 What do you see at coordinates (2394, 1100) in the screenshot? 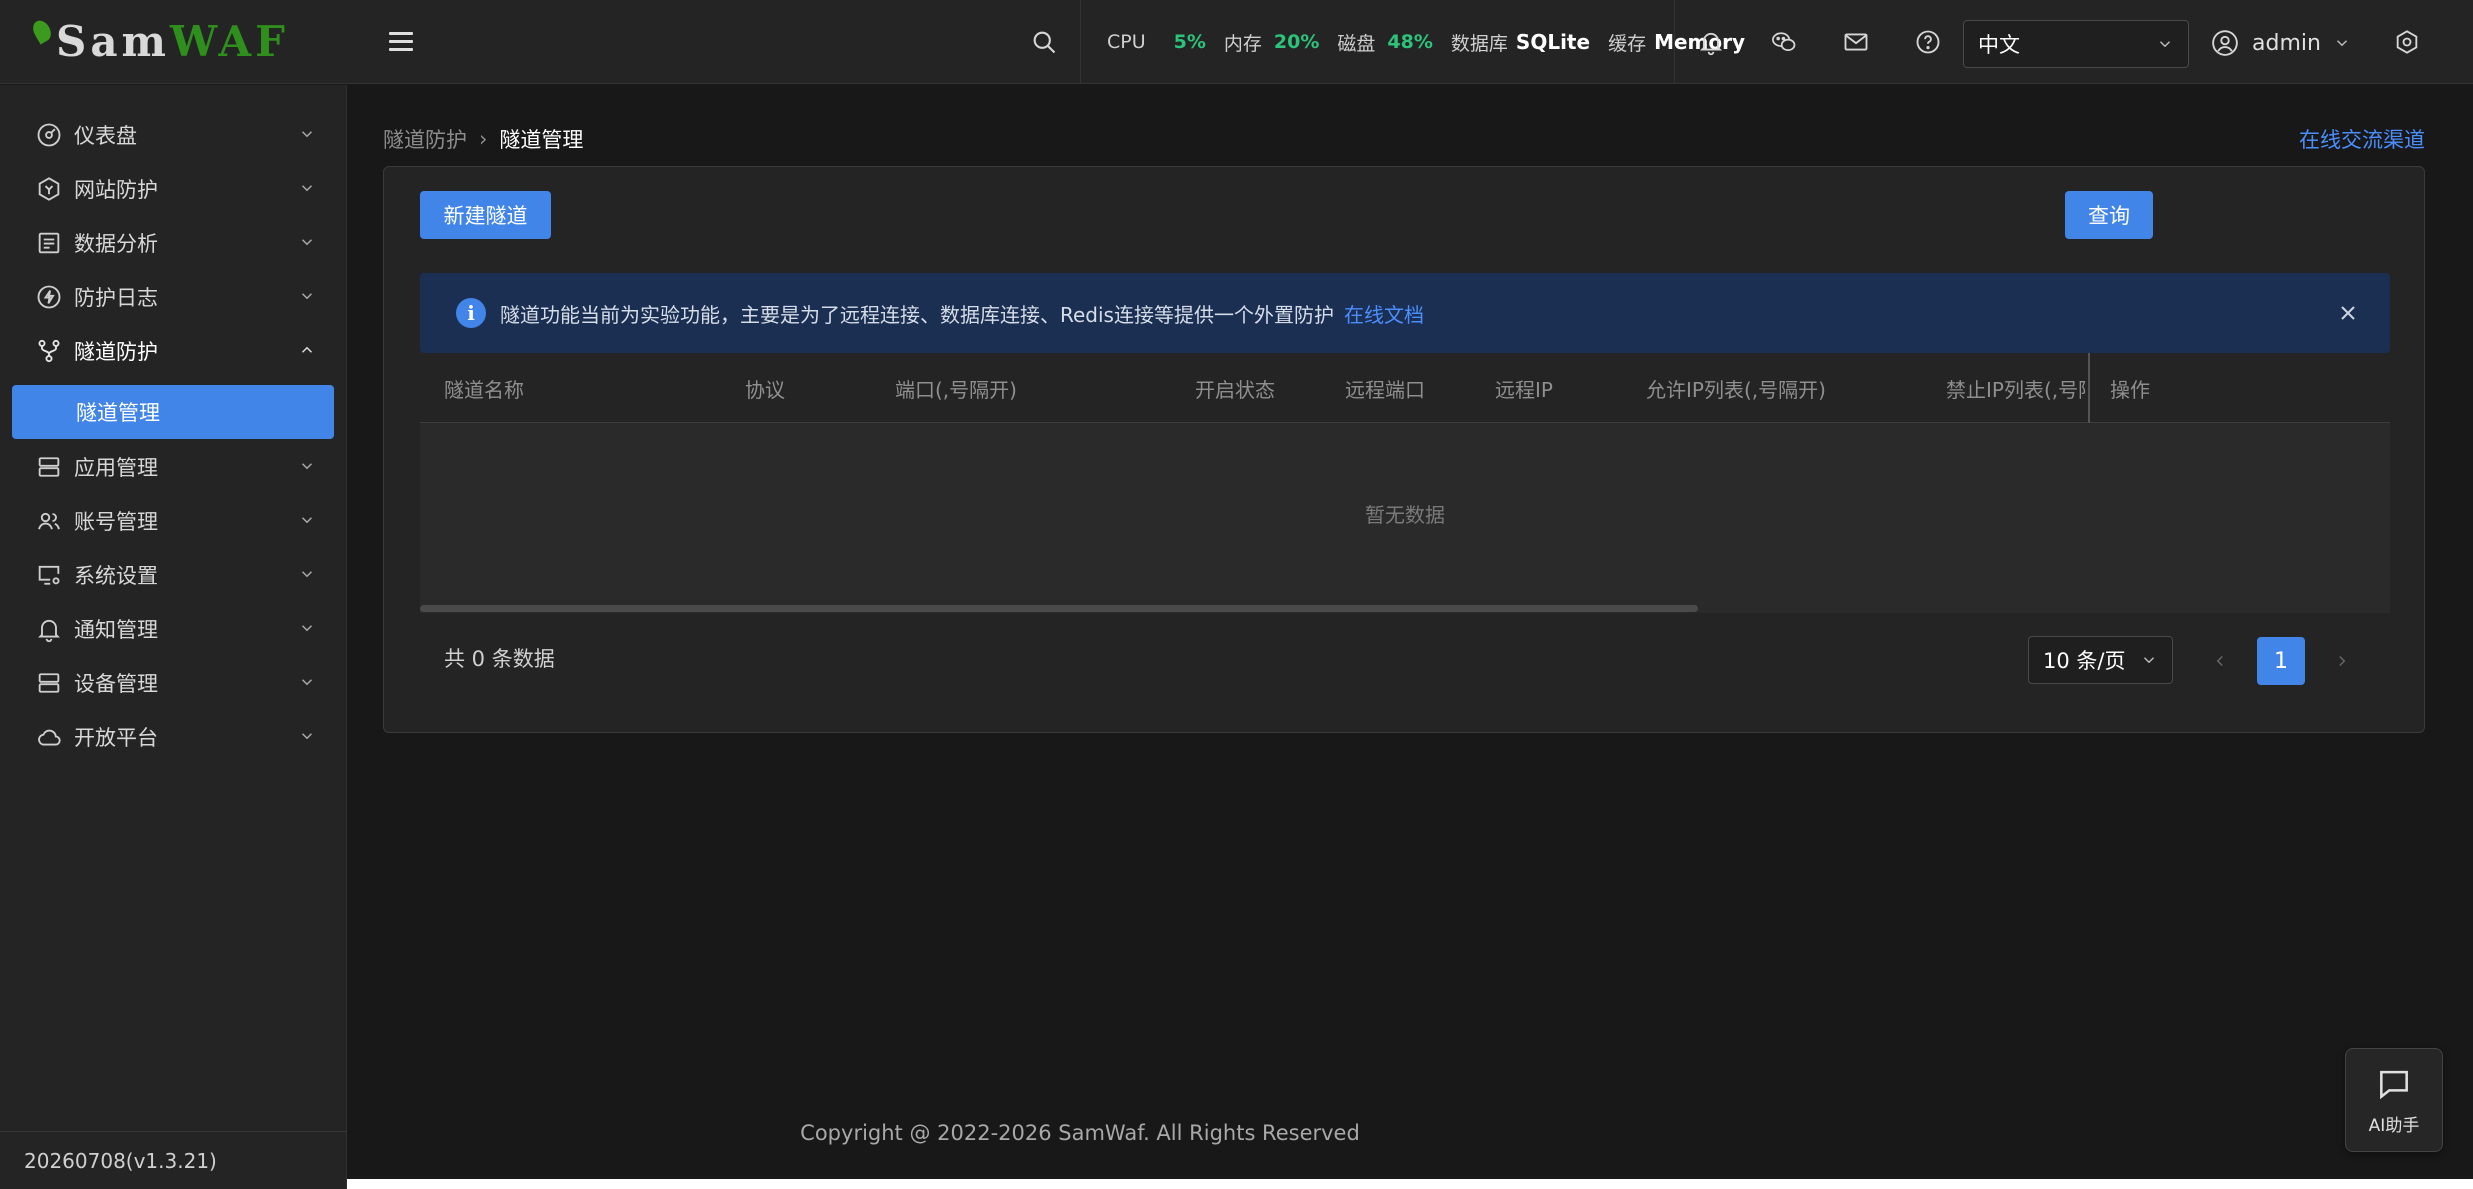
I see `ai-assistant-button: AI助手` at bounding box center [2394, 1100].